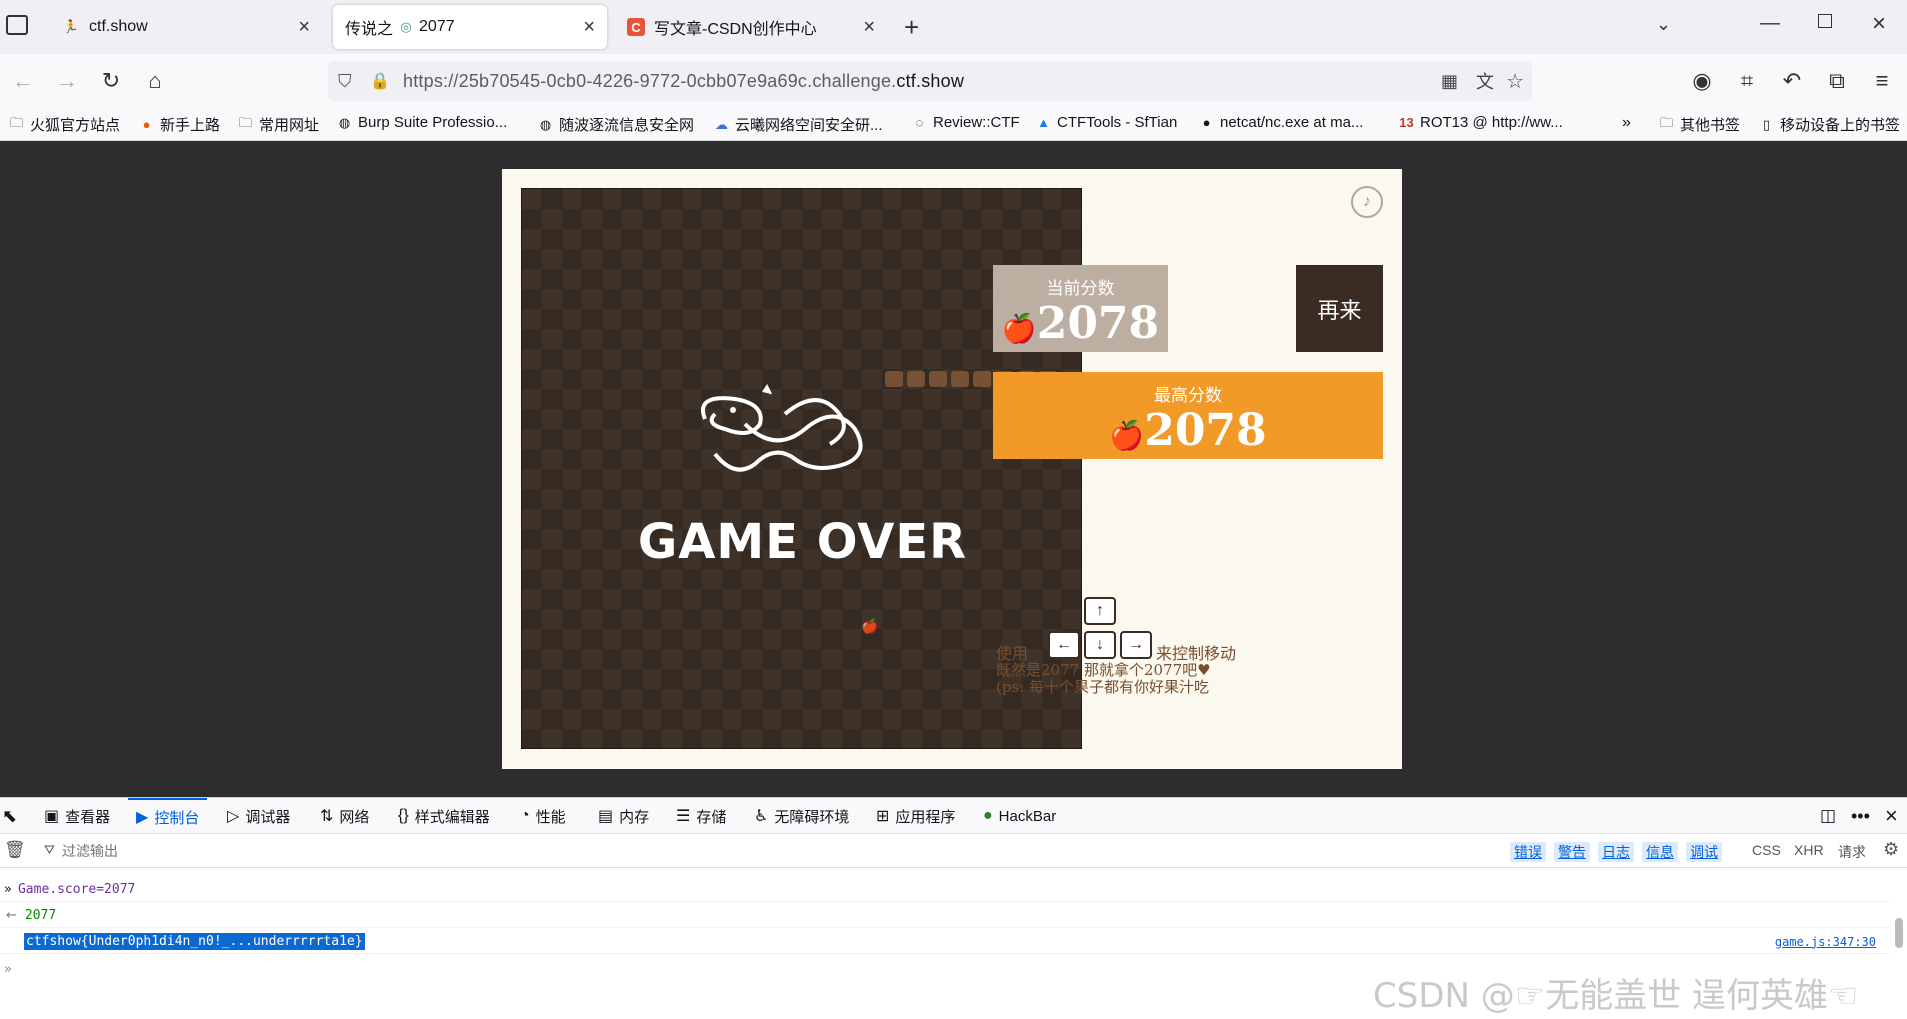 This screenshot has height=1019, width=1907. Describe the element at coordinates (1206, 122) in the screenshot. I see `github-icon: ●` at that location.